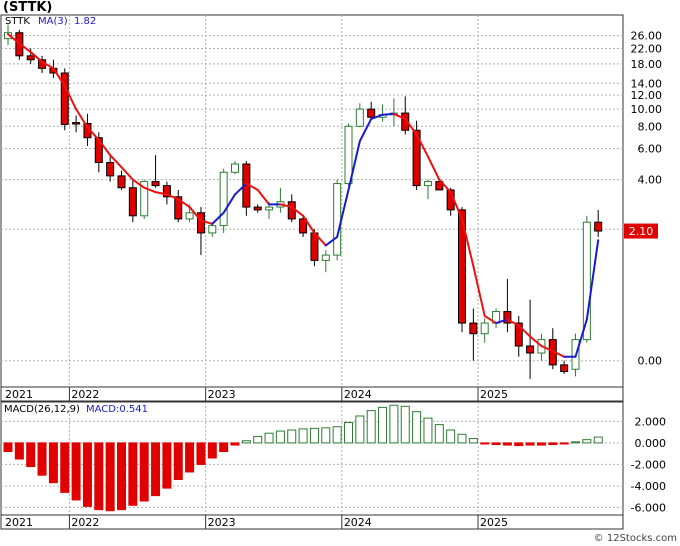 The width and height of the screenshot is (680, 546). Describe the element at coordinates (19, 394) in the screenshot. I see `price-x-tick-label: 2021` at that location.